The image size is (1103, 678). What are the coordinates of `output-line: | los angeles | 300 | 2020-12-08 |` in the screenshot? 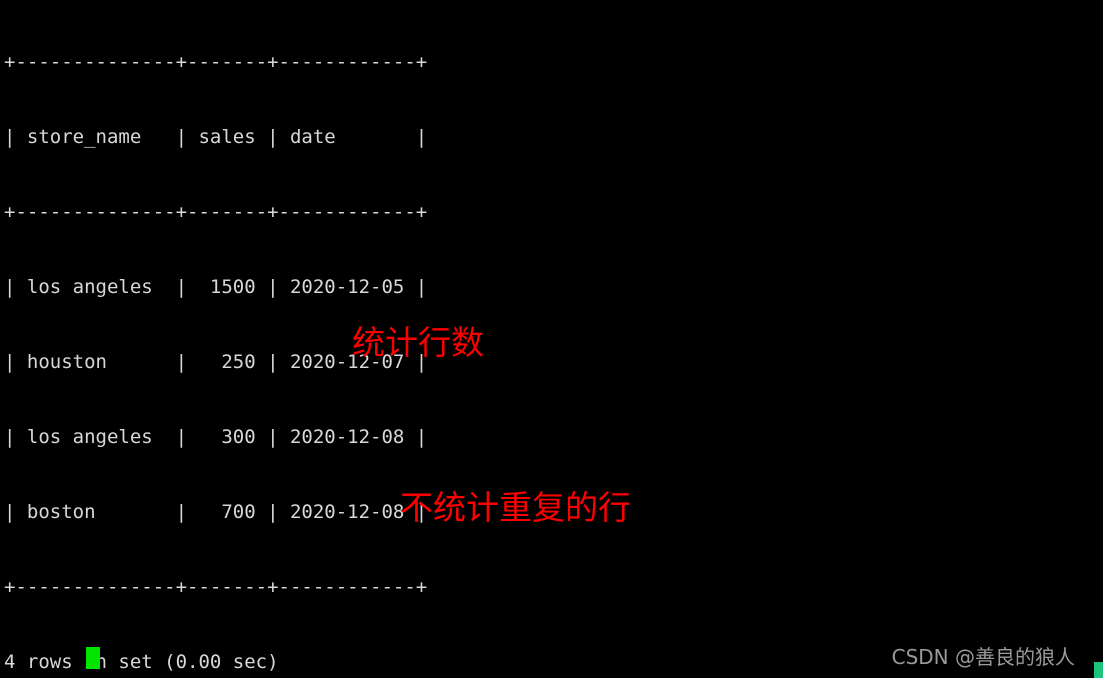 It's located at (216, 437).